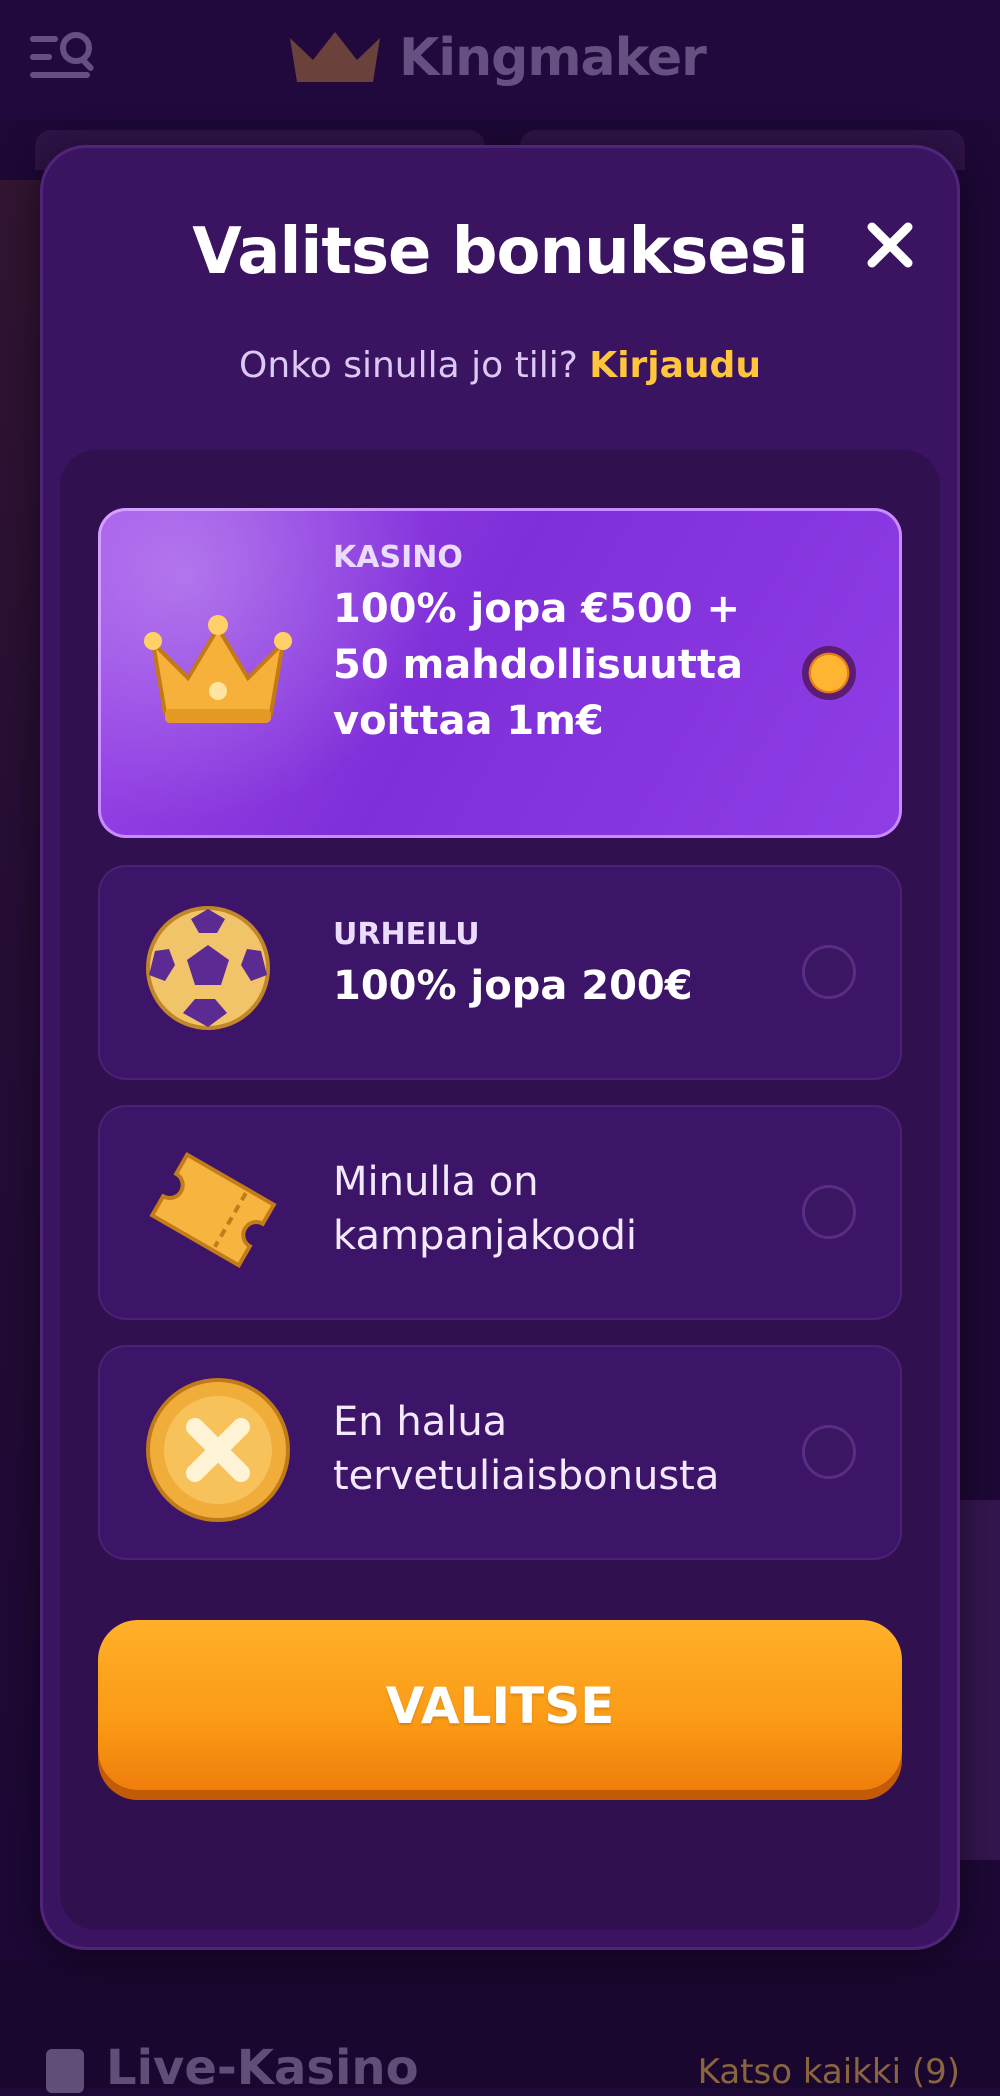  I want to click on ticket-icon, so click(213, 1210).